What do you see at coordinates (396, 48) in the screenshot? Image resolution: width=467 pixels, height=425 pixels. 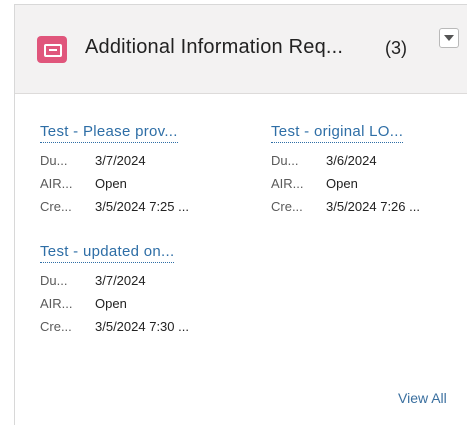 I see `record-count: (3)` at bounding box center [396, 48].